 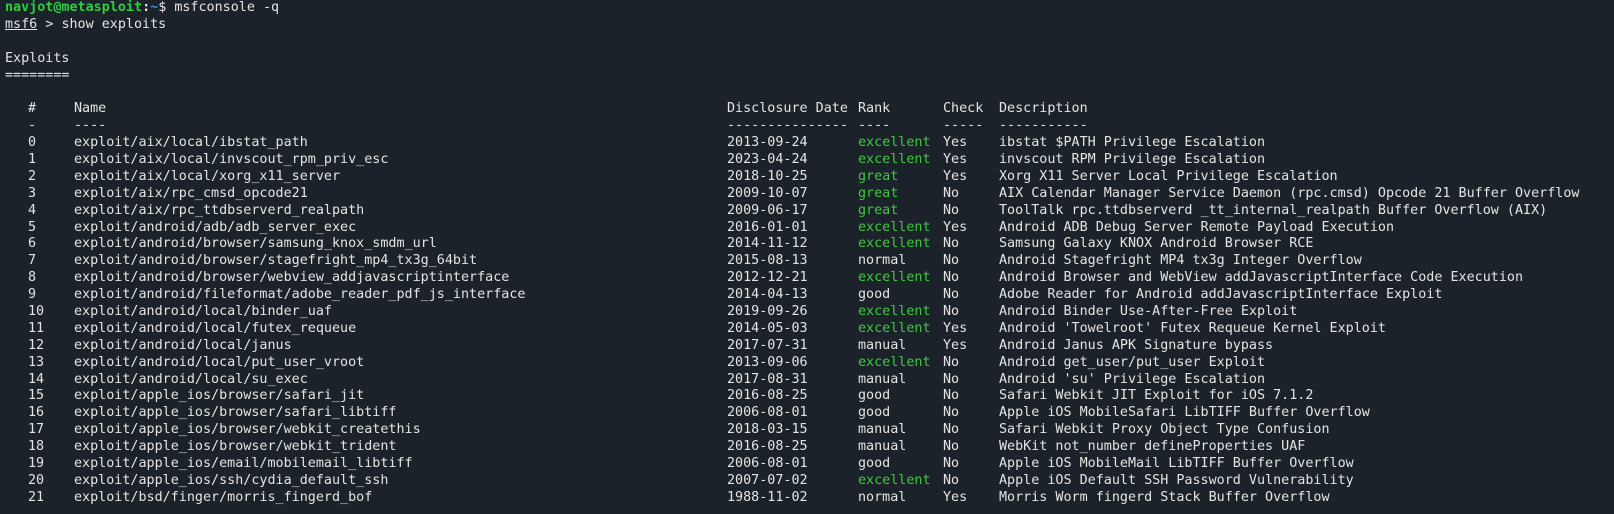 I want to click on row-rank: great, so click(x=878, y=176).